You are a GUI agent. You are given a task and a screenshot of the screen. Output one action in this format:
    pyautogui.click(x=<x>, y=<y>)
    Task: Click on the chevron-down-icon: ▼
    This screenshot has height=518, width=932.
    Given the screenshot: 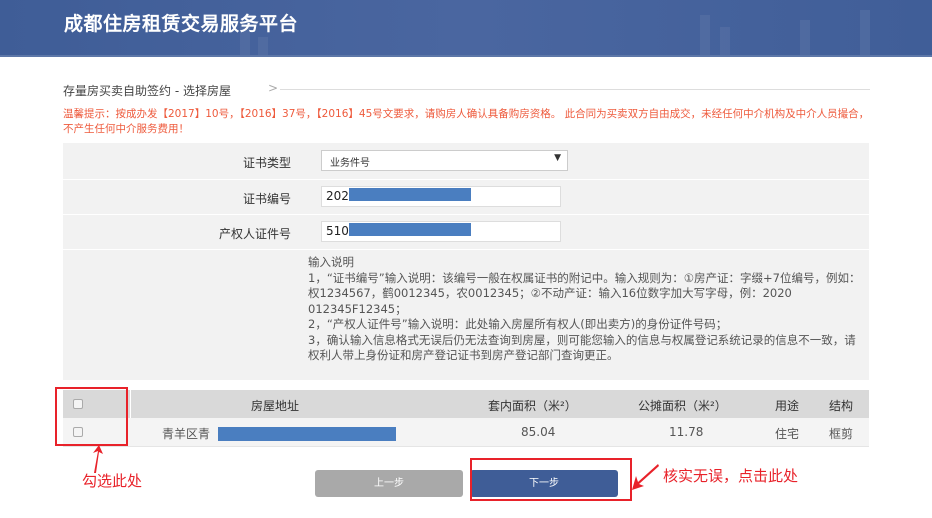 What is the action you would take?
    pyautogui.click(x=557, y=158)
    